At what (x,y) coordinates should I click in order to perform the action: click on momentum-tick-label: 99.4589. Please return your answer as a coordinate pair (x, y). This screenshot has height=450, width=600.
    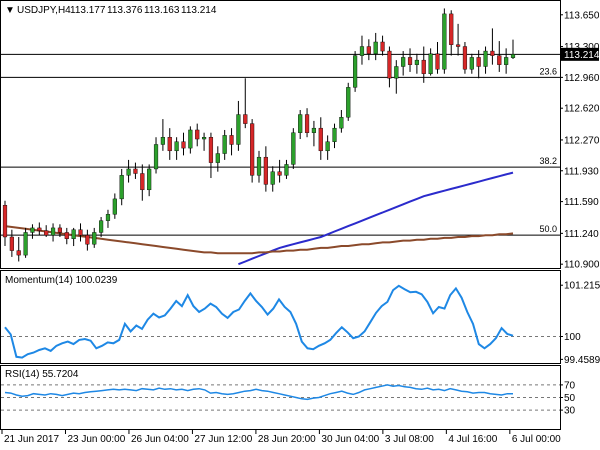
    Looking at the image, I should click on (582, 360).